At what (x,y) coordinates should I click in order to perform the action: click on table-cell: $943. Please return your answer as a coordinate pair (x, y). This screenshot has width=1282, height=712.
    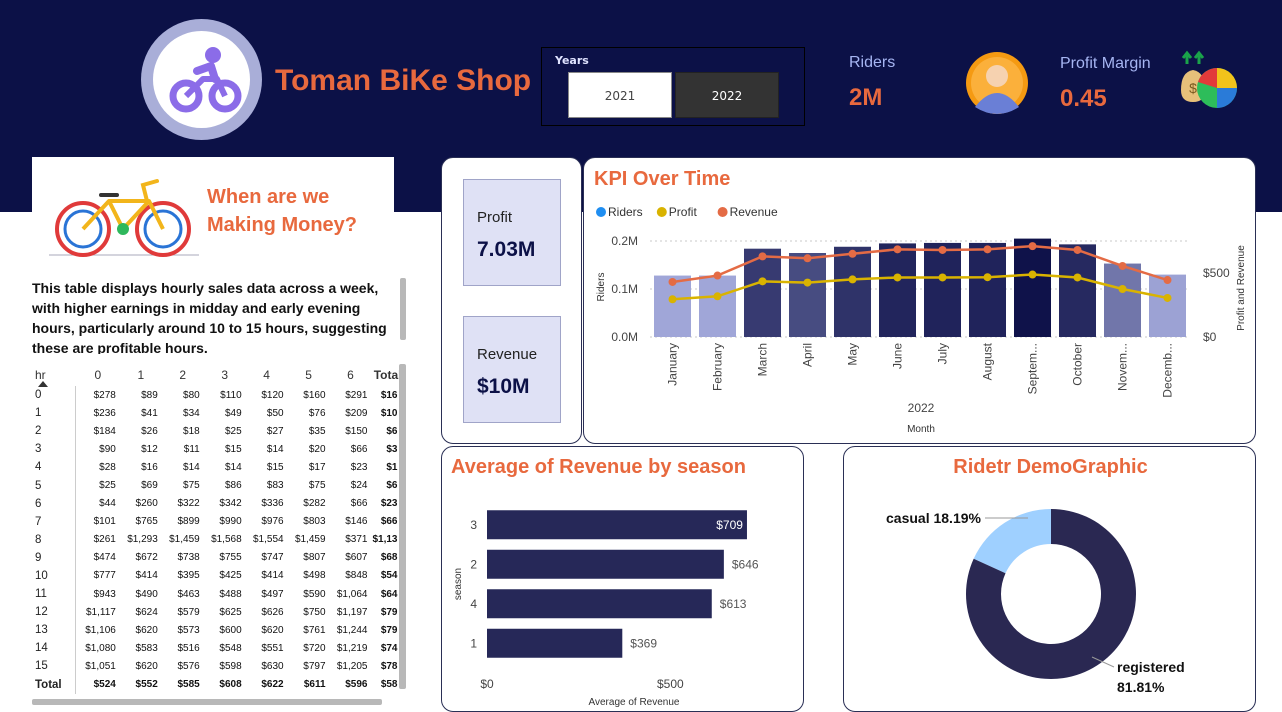
    Looking at the image, I should click on (104, 594).